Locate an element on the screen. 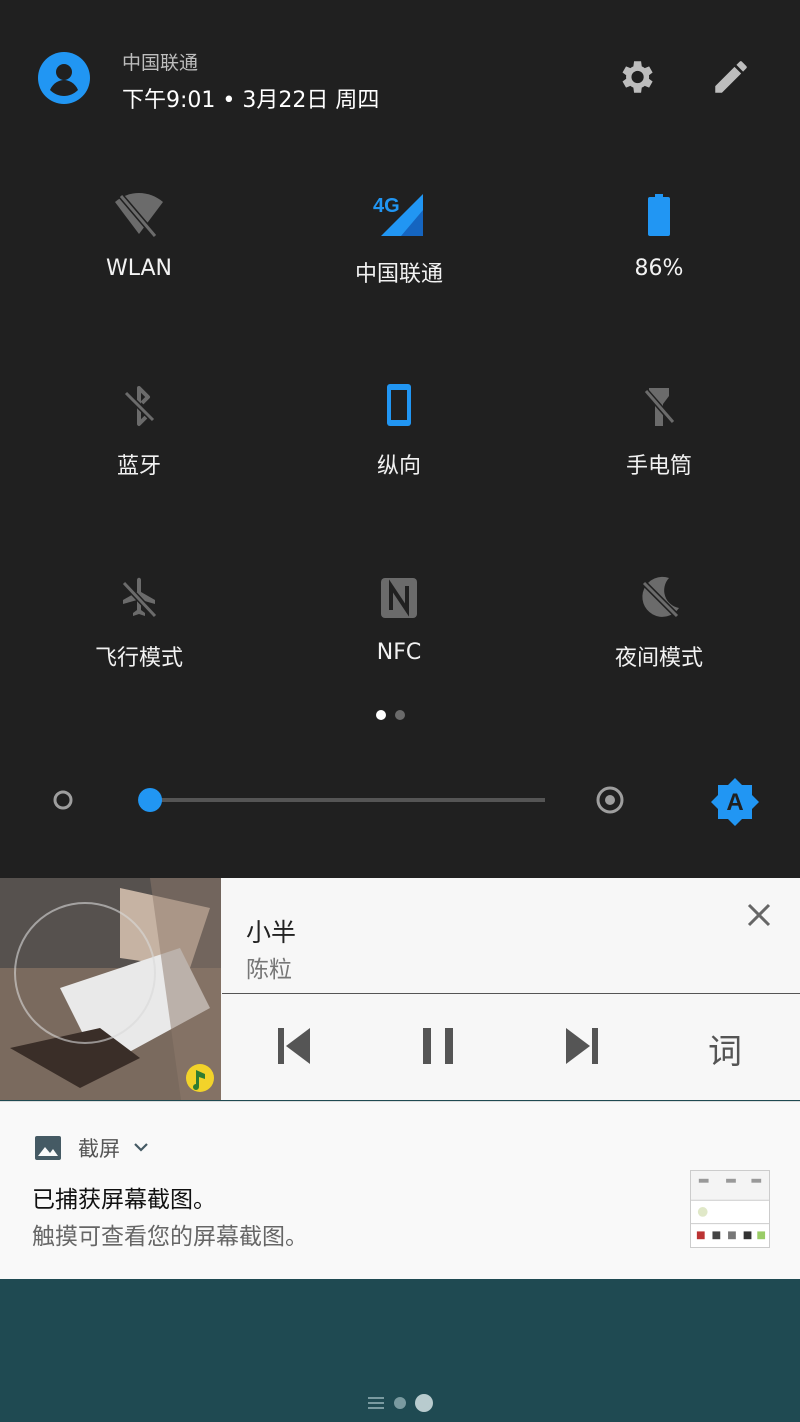 Image resolution: width=800 pixels, height=1422 pixels. page-dot-active is located at coordinates (381, 715).